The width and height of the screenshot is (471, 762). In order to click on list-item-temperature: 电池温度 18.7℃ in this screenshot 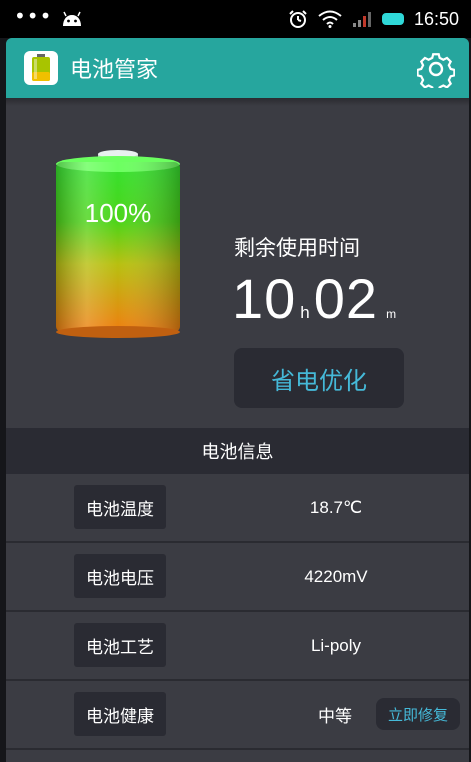, I will do `click(237, 508)`.